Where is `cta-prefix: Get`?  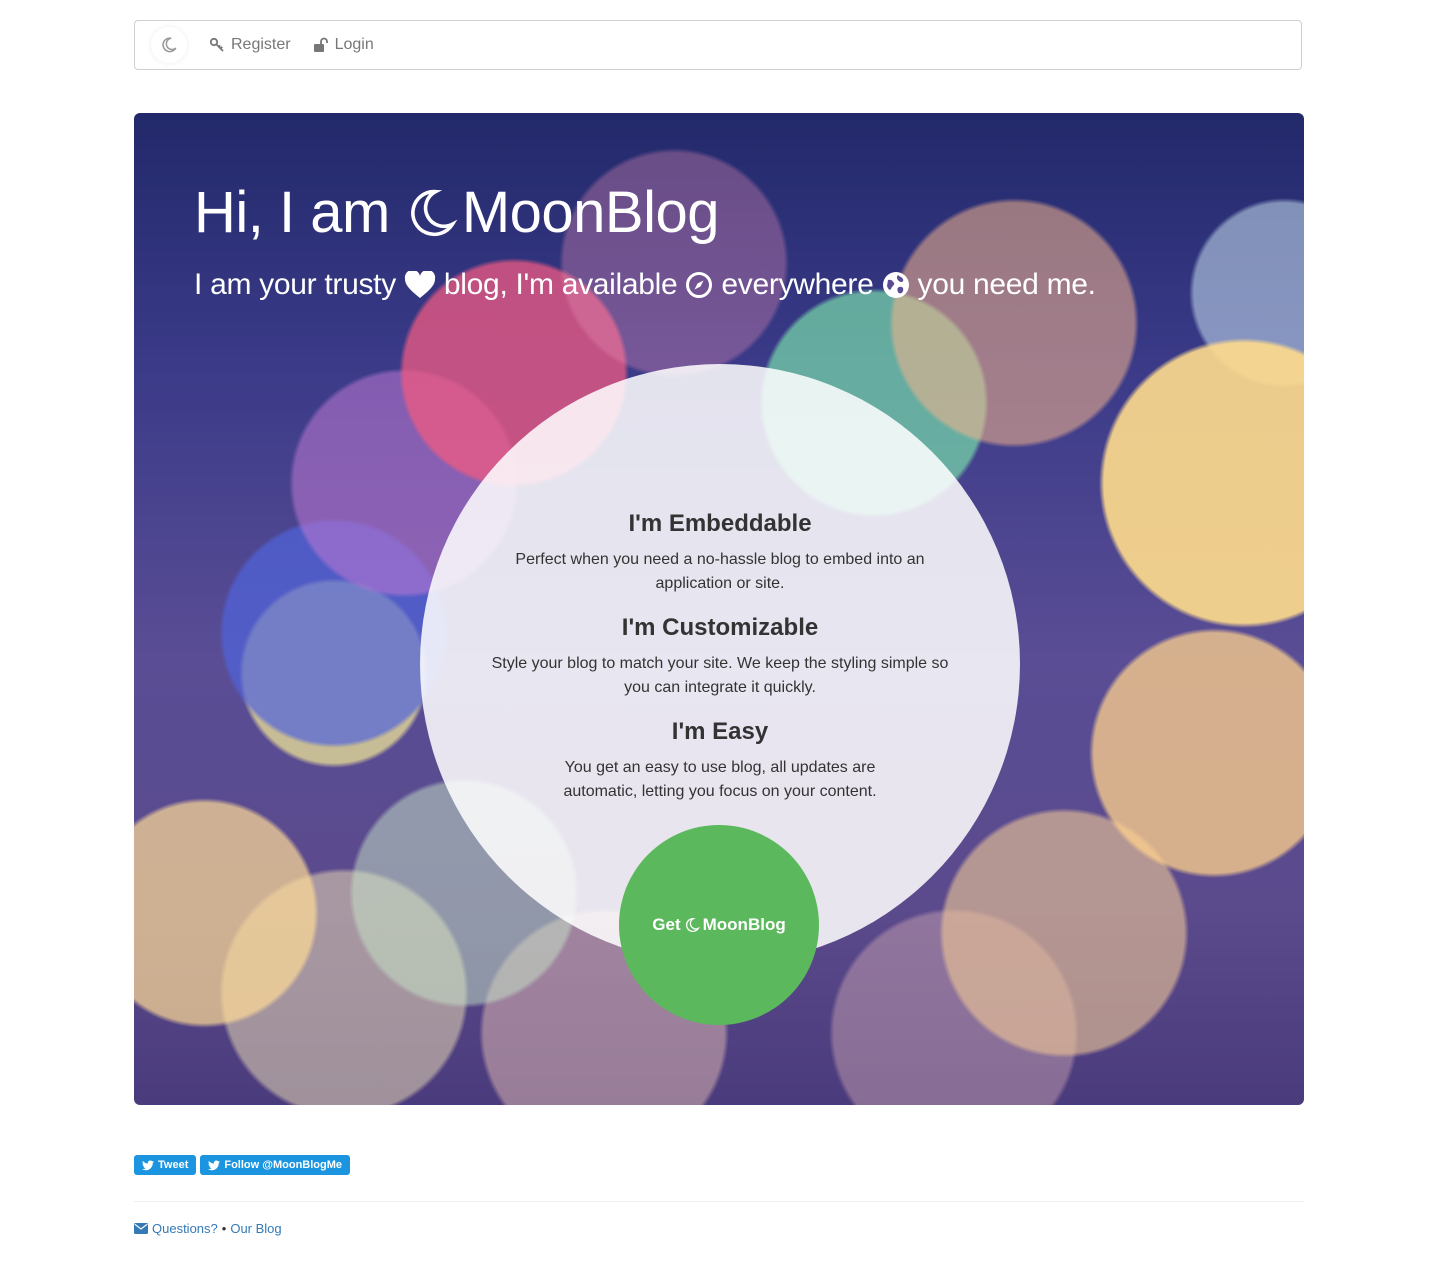
cta-prefix: Get is located at coordinates (666, 924).